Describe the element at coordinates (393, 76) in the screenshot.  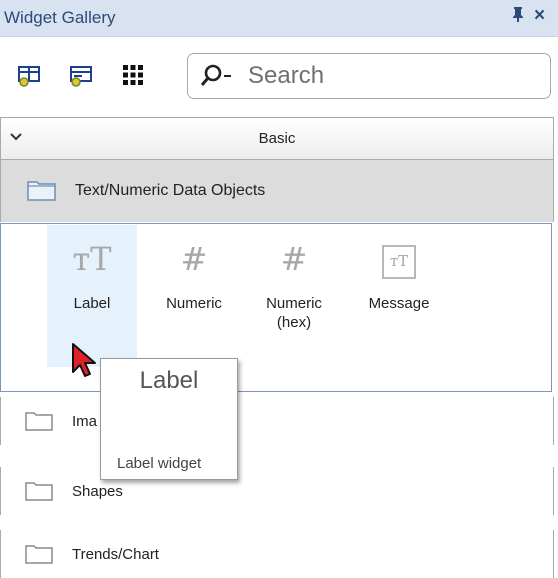
I see `search-input` at that location.